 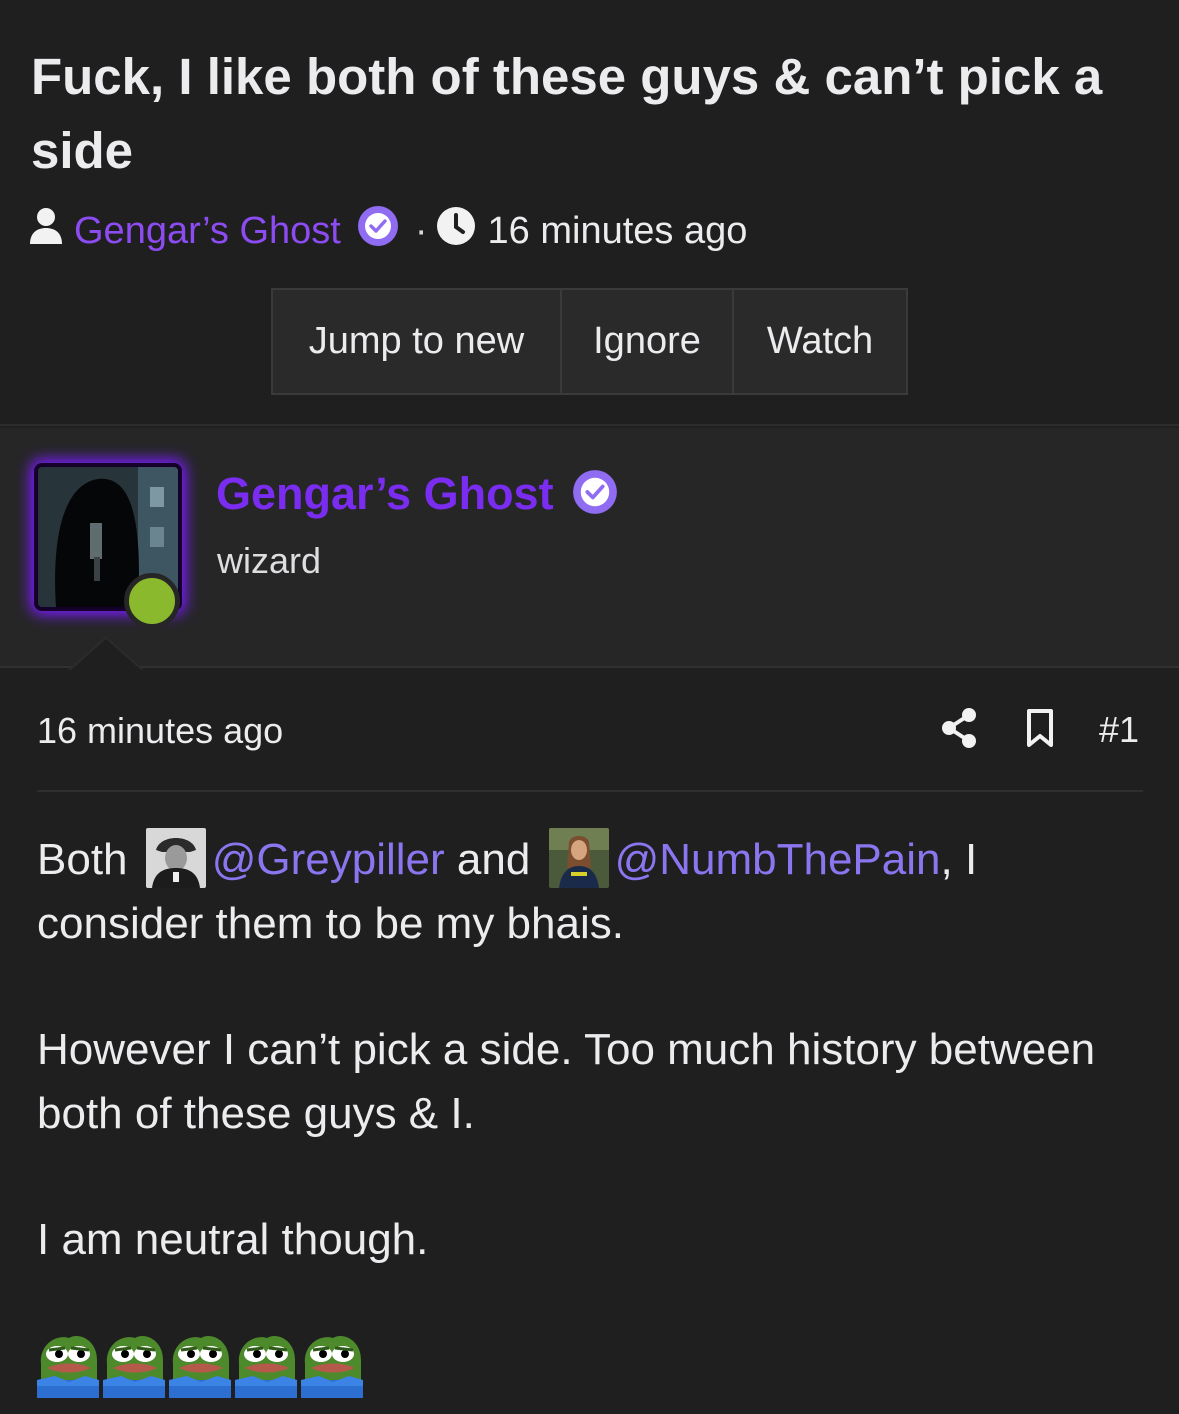 I want to click on ignore-button: Ignore, so click(x=648, y=341).